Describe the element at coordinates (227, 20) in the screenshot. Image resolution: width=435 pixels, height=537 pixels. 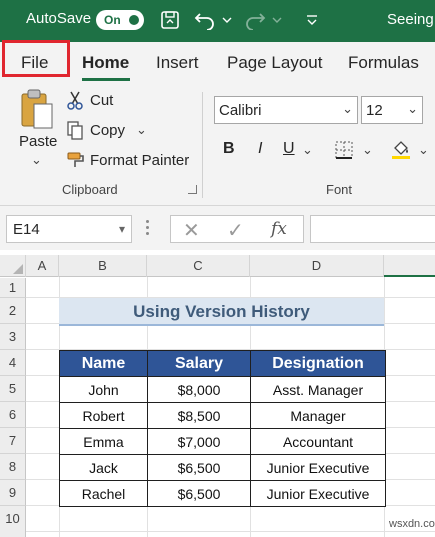
I see `undo-dropdown-icon` at that location.